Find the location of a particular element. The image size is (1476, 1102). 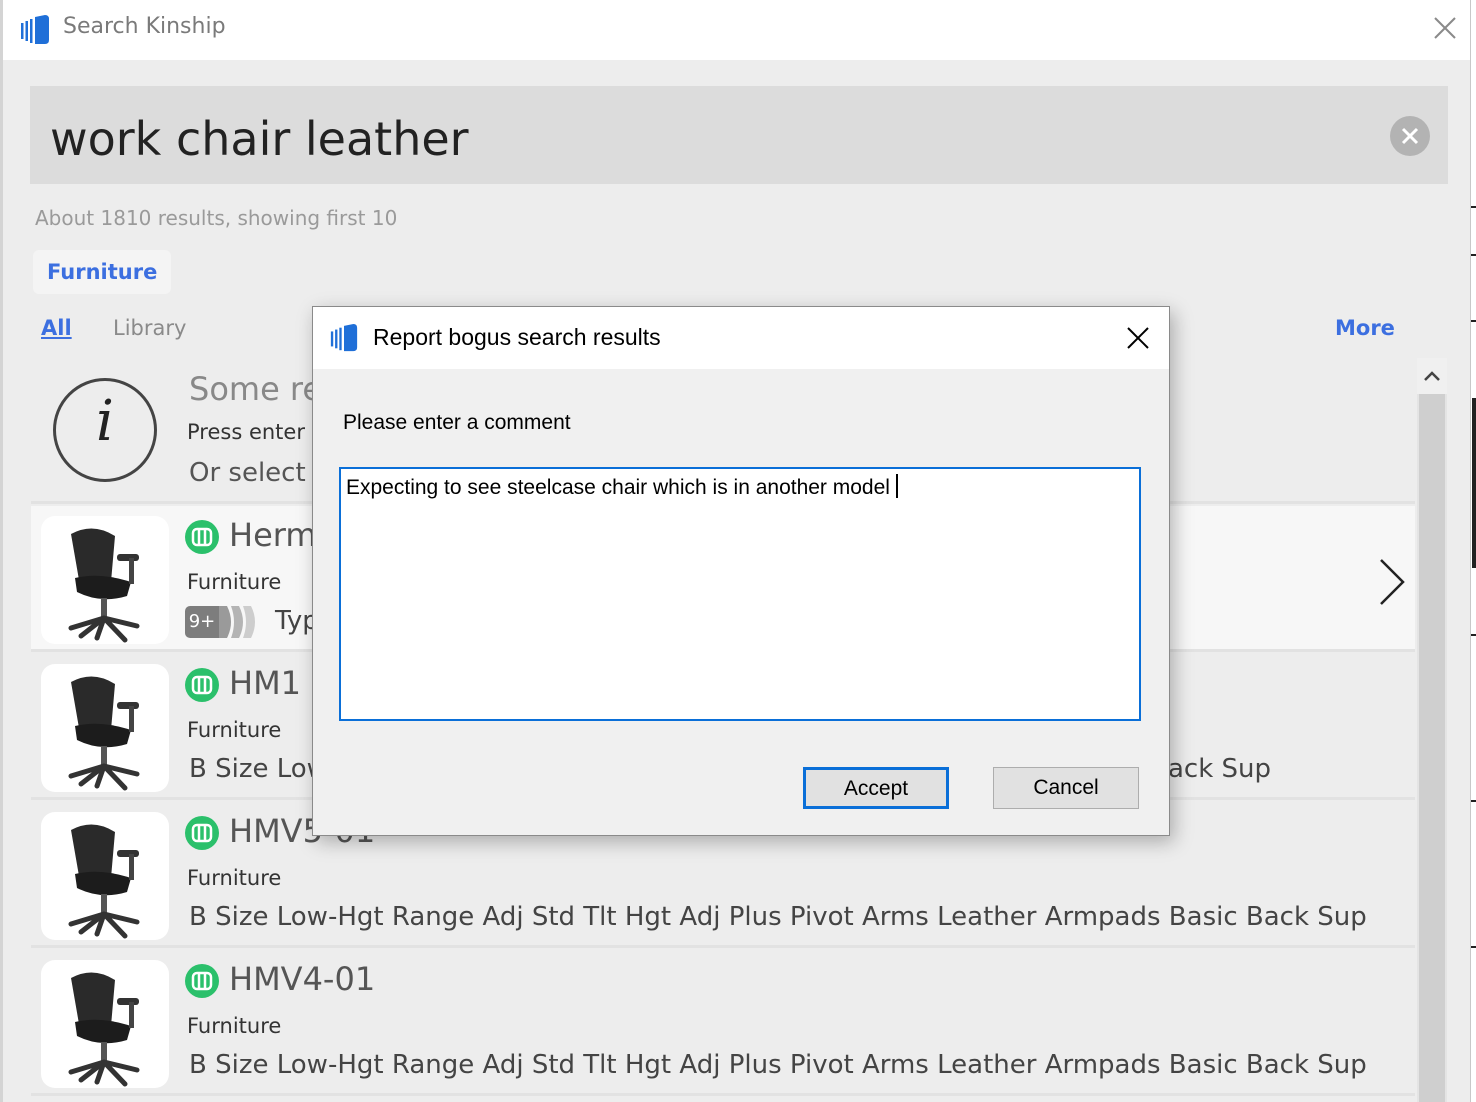

result-description: B Size Low is located at coordinates (258, 769).